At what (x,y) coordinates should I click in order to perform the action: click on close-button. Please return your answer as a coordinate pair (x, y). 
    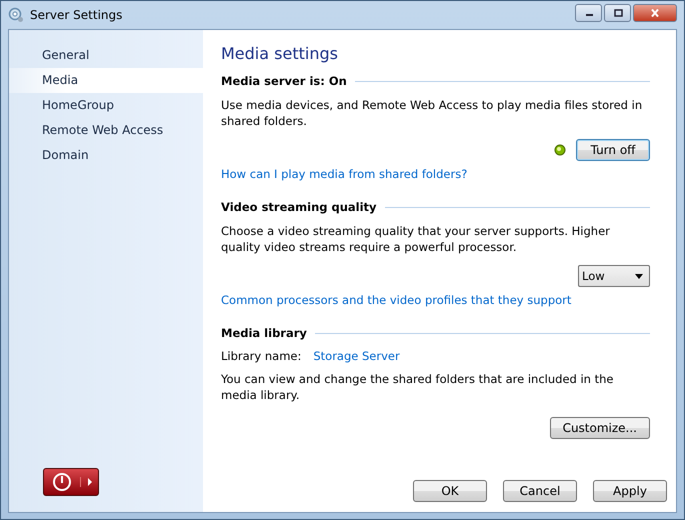
    Looking at the image, I should click on (655, 13).